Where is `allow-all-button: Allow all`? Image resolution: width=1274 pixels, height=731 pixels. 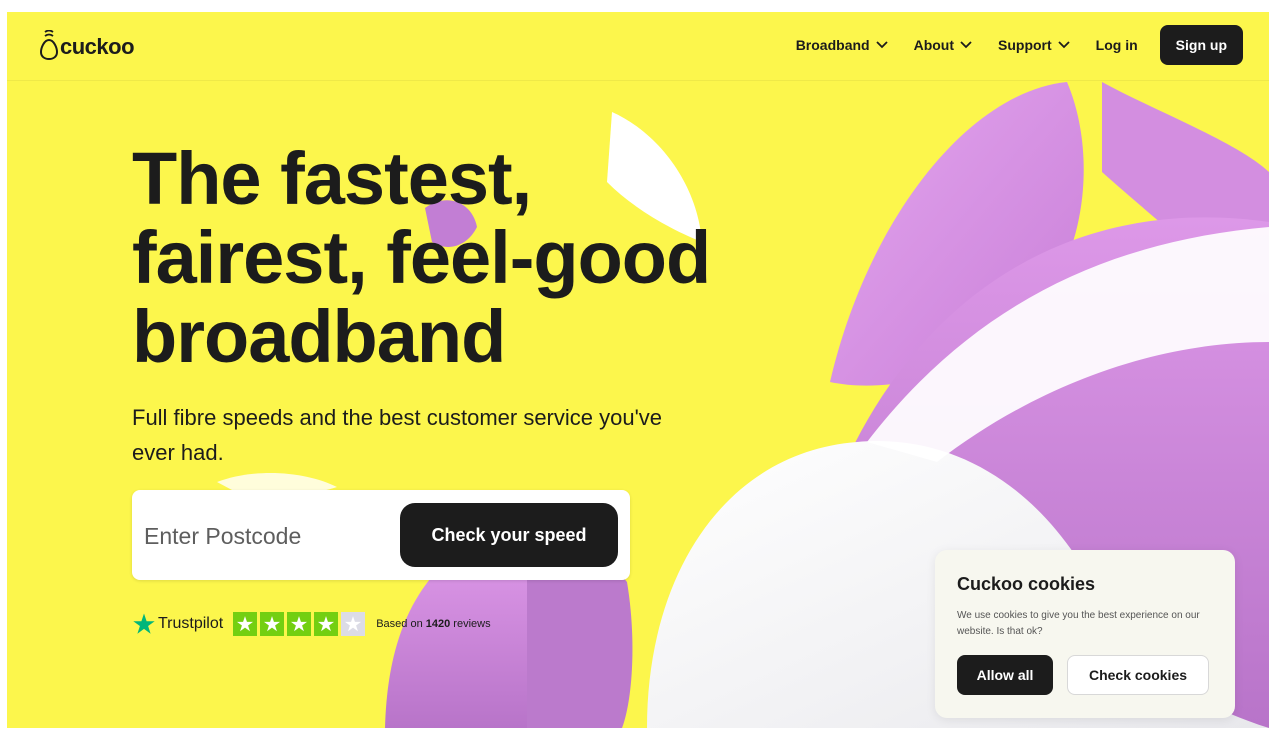 allow-all-button: Allow all is located at coordinates (1005, 675).